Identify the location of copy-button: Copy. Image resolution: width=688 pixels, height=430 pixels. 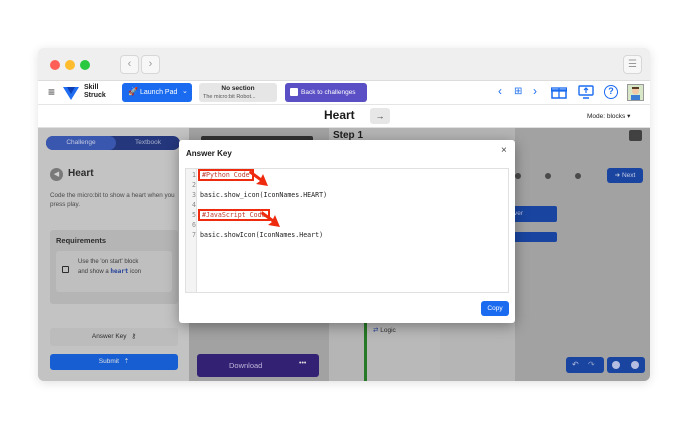
(495, 308).